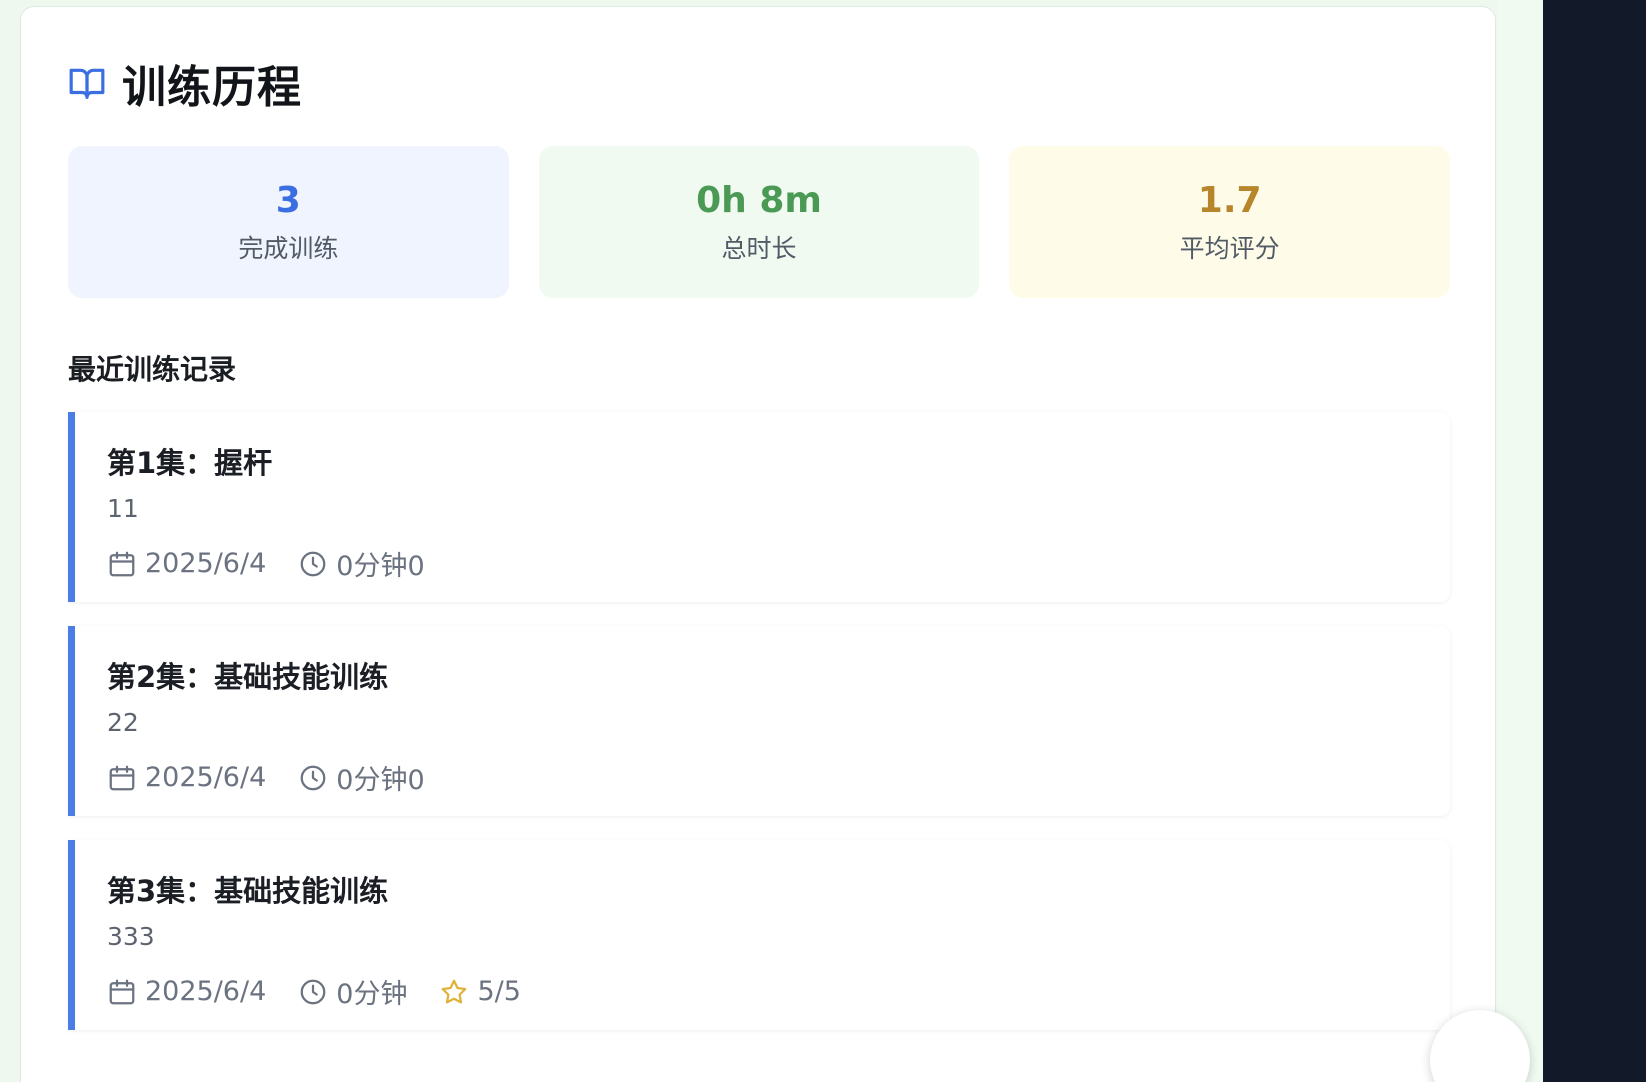 The image size is (1646, 1082). I want to click on record-duration: 0分钟, so click(352, 991).